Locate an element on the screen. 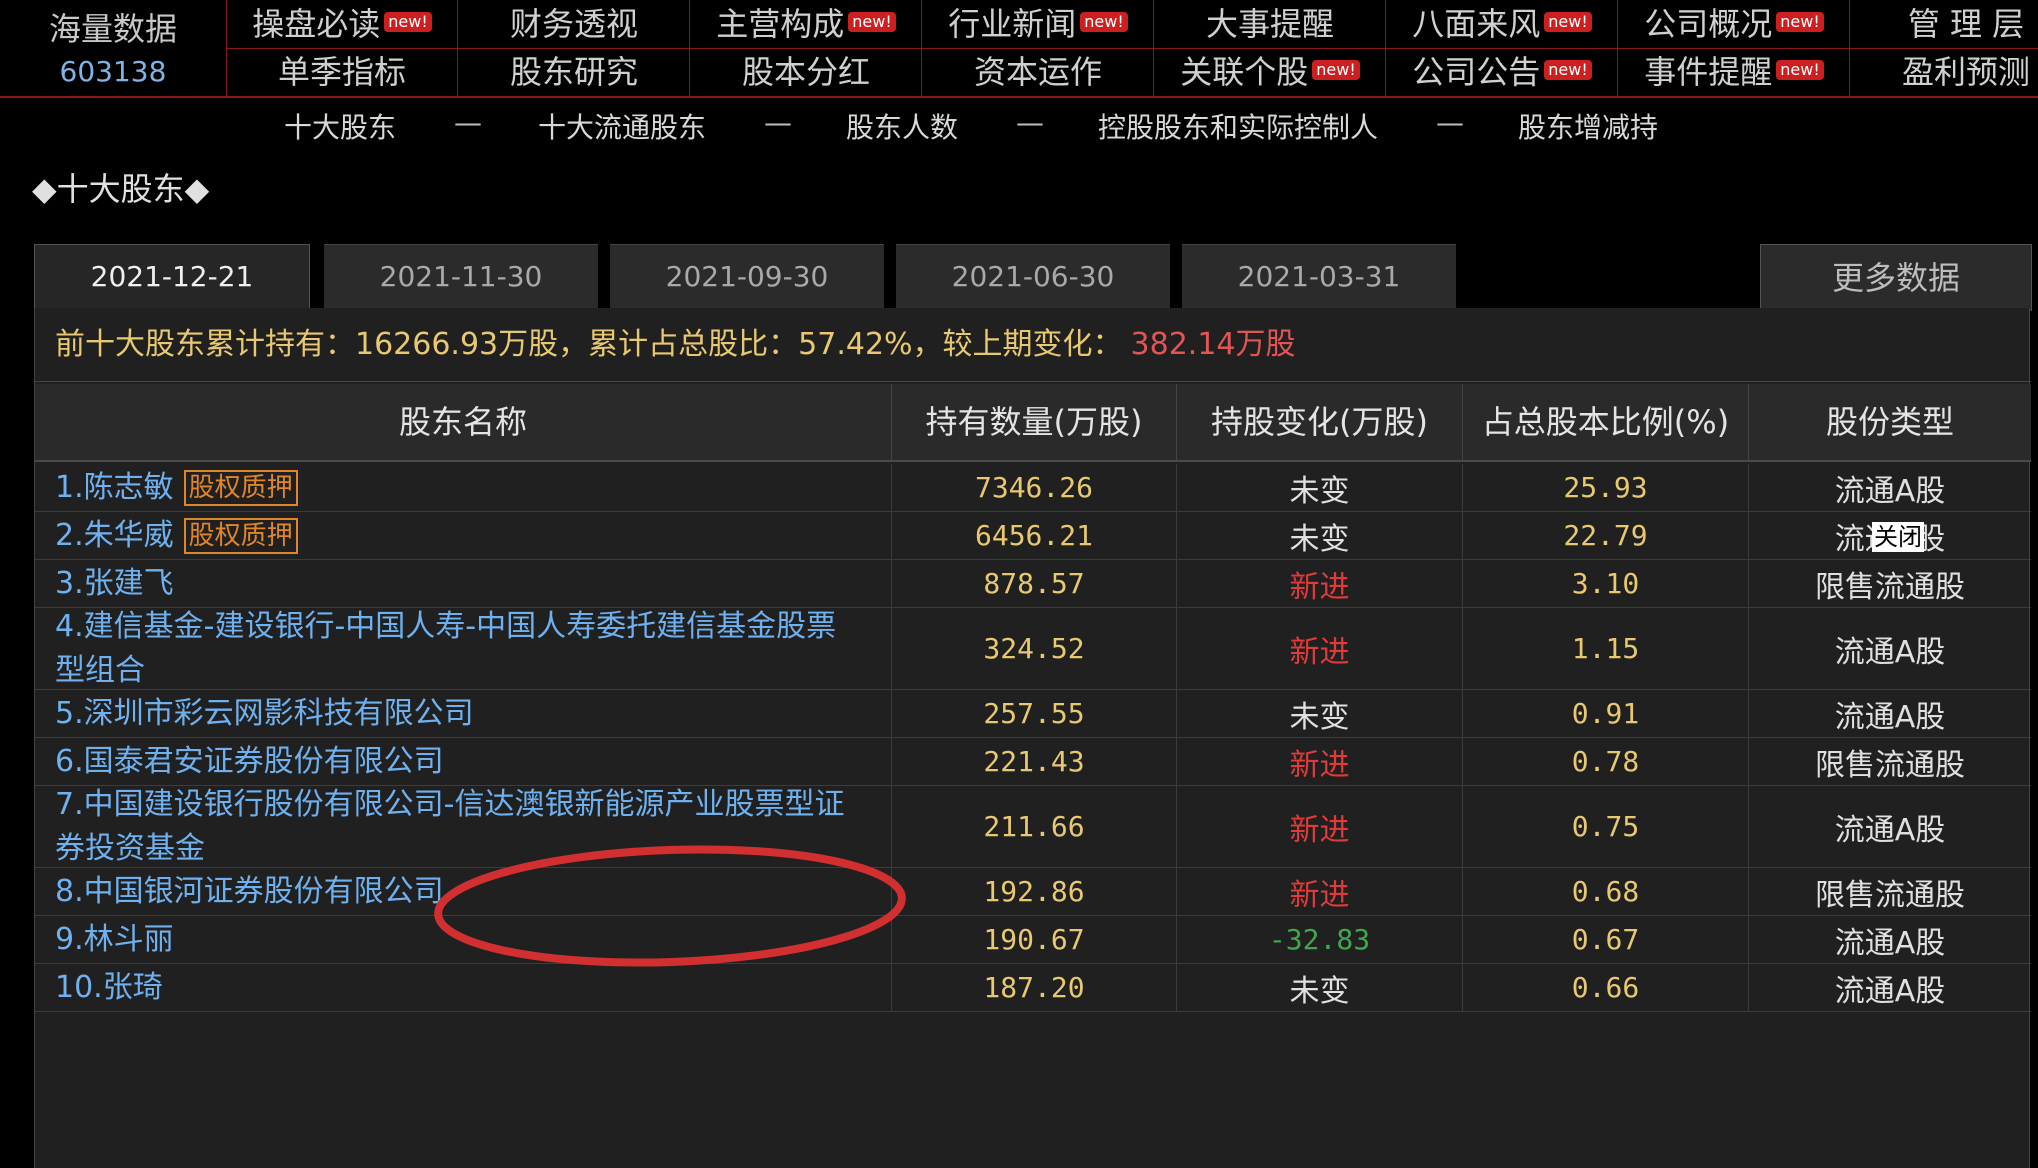 The image size is (2038, 1168). nav-item: 关联个股 new! is located at coordinates (1270, 72).